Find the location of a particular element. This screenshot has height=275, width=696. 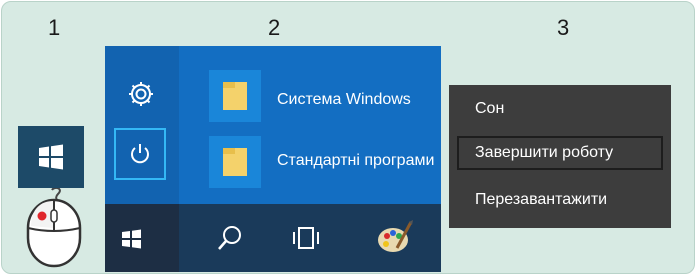

menu-item-restart: Перезавантажити is located at coordinates (560, 201).